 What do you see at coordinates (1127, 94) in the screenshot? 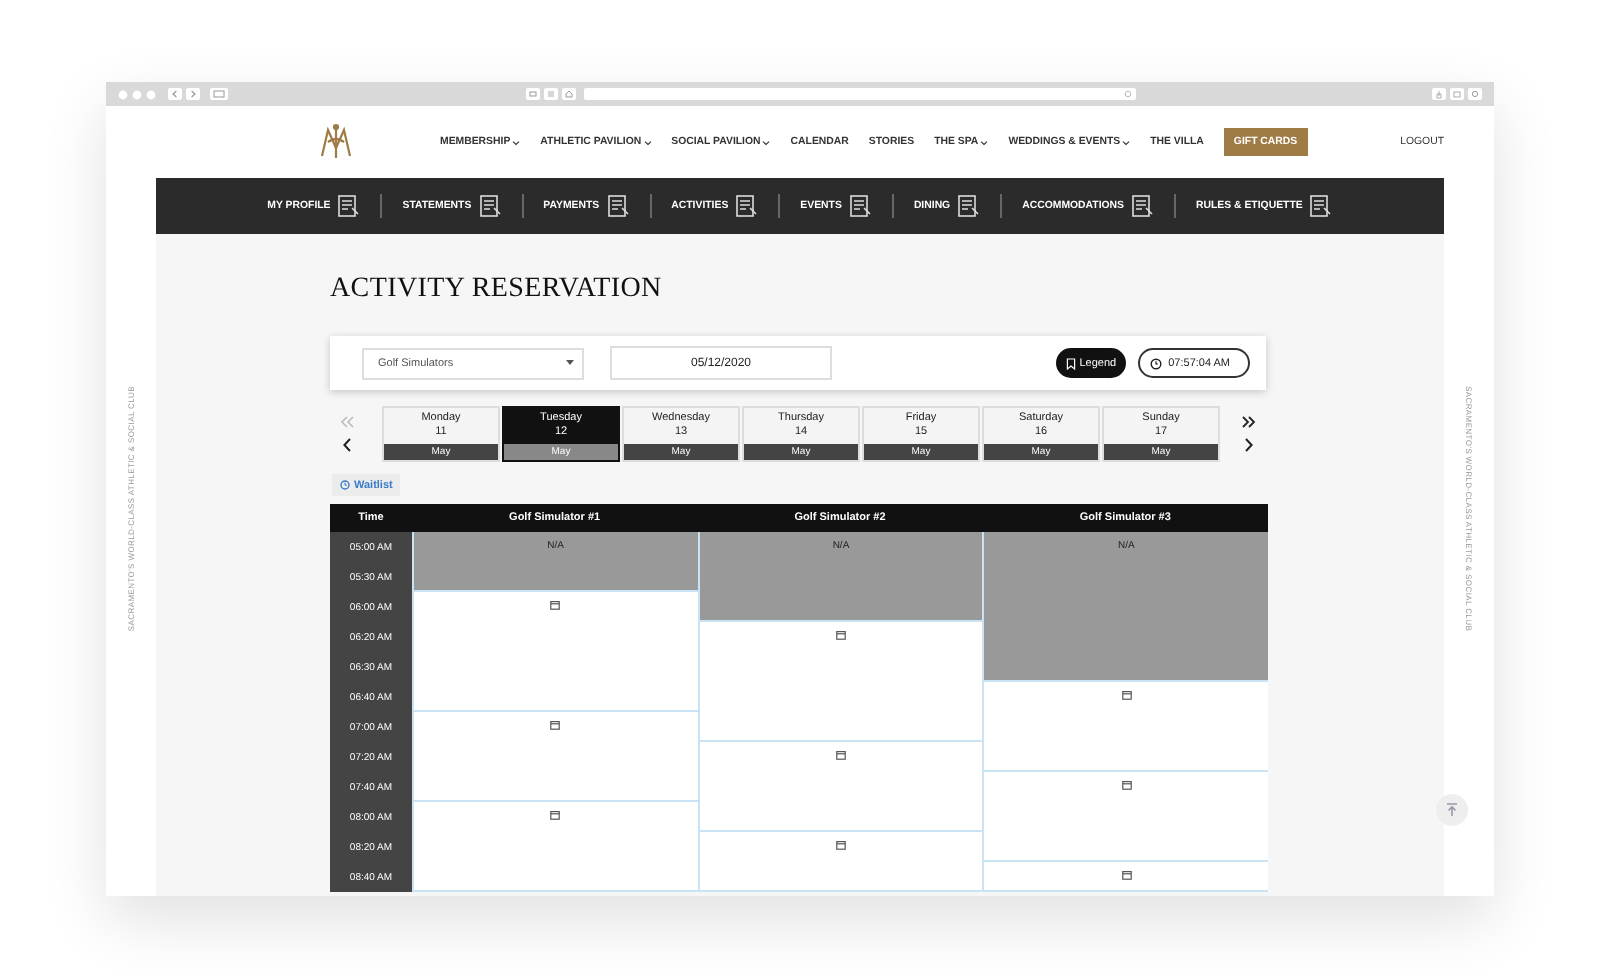
I see `reload-icon` at bounding box center [1127, 94].